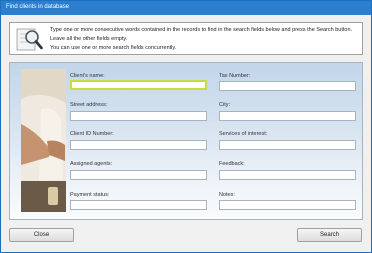 This screenshot has height=253, width=372. What do you see at coordinates (138, 85) in the screenshot?
I see `client-name-input` at bounding box center [138, 85].